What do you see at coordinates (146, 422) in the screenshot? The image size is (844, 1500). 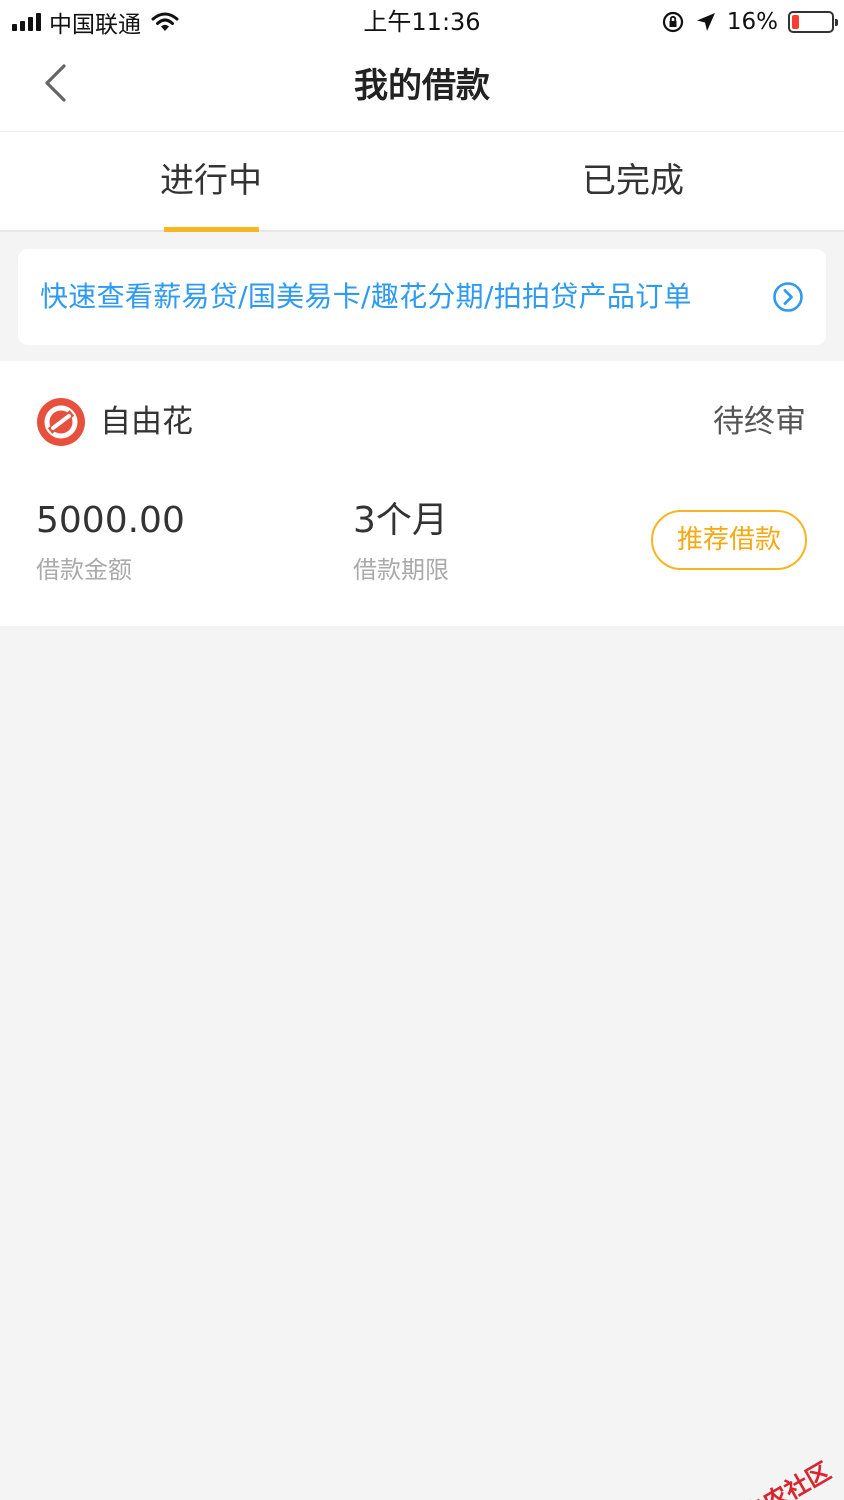 I see `product-name: 自由花` at bounding box center [146, 422].